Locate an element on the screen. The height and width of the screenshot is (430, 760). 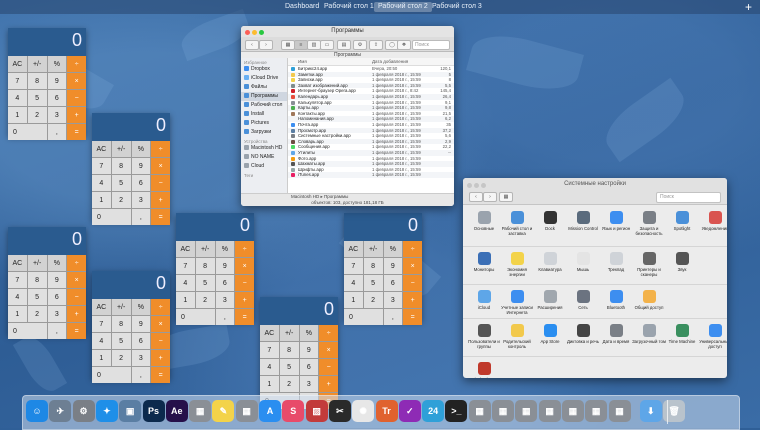
after-effects-icon: Ae is located at coordinates (176, 411).